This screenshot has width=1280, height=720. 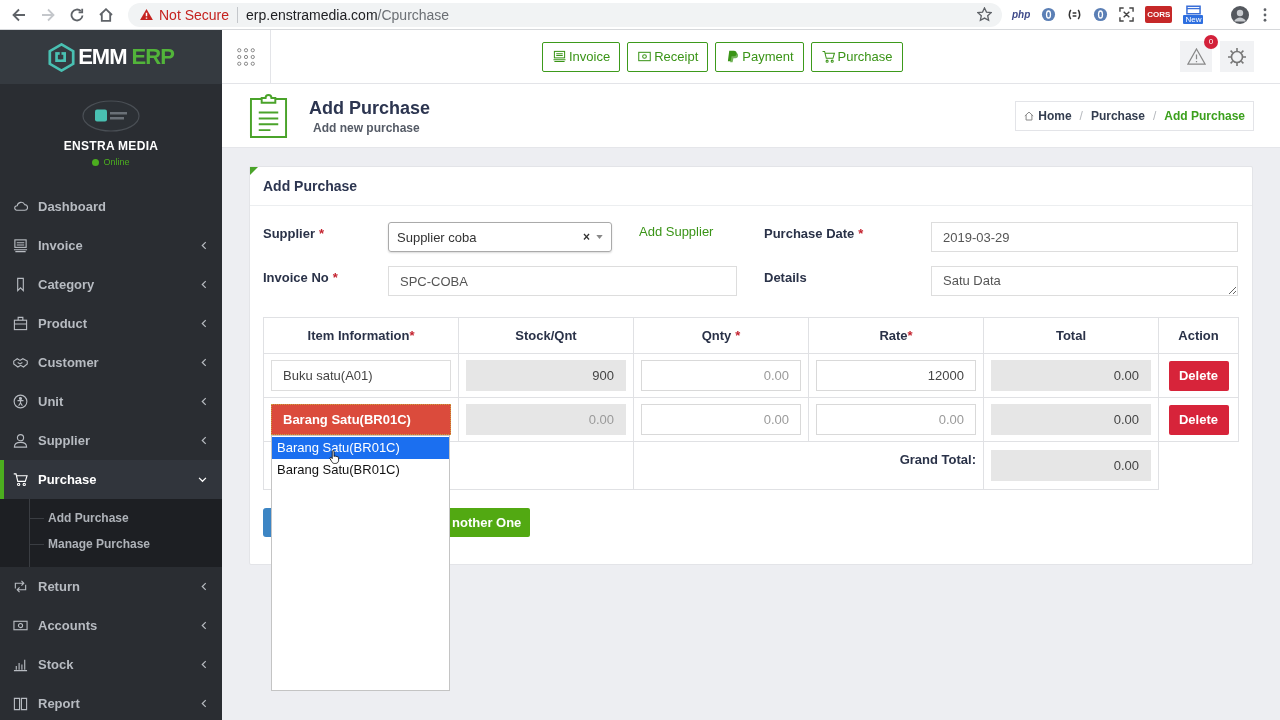 I want to click on sidebar-menu-item: Dashboard, so click(x=111, y=206).